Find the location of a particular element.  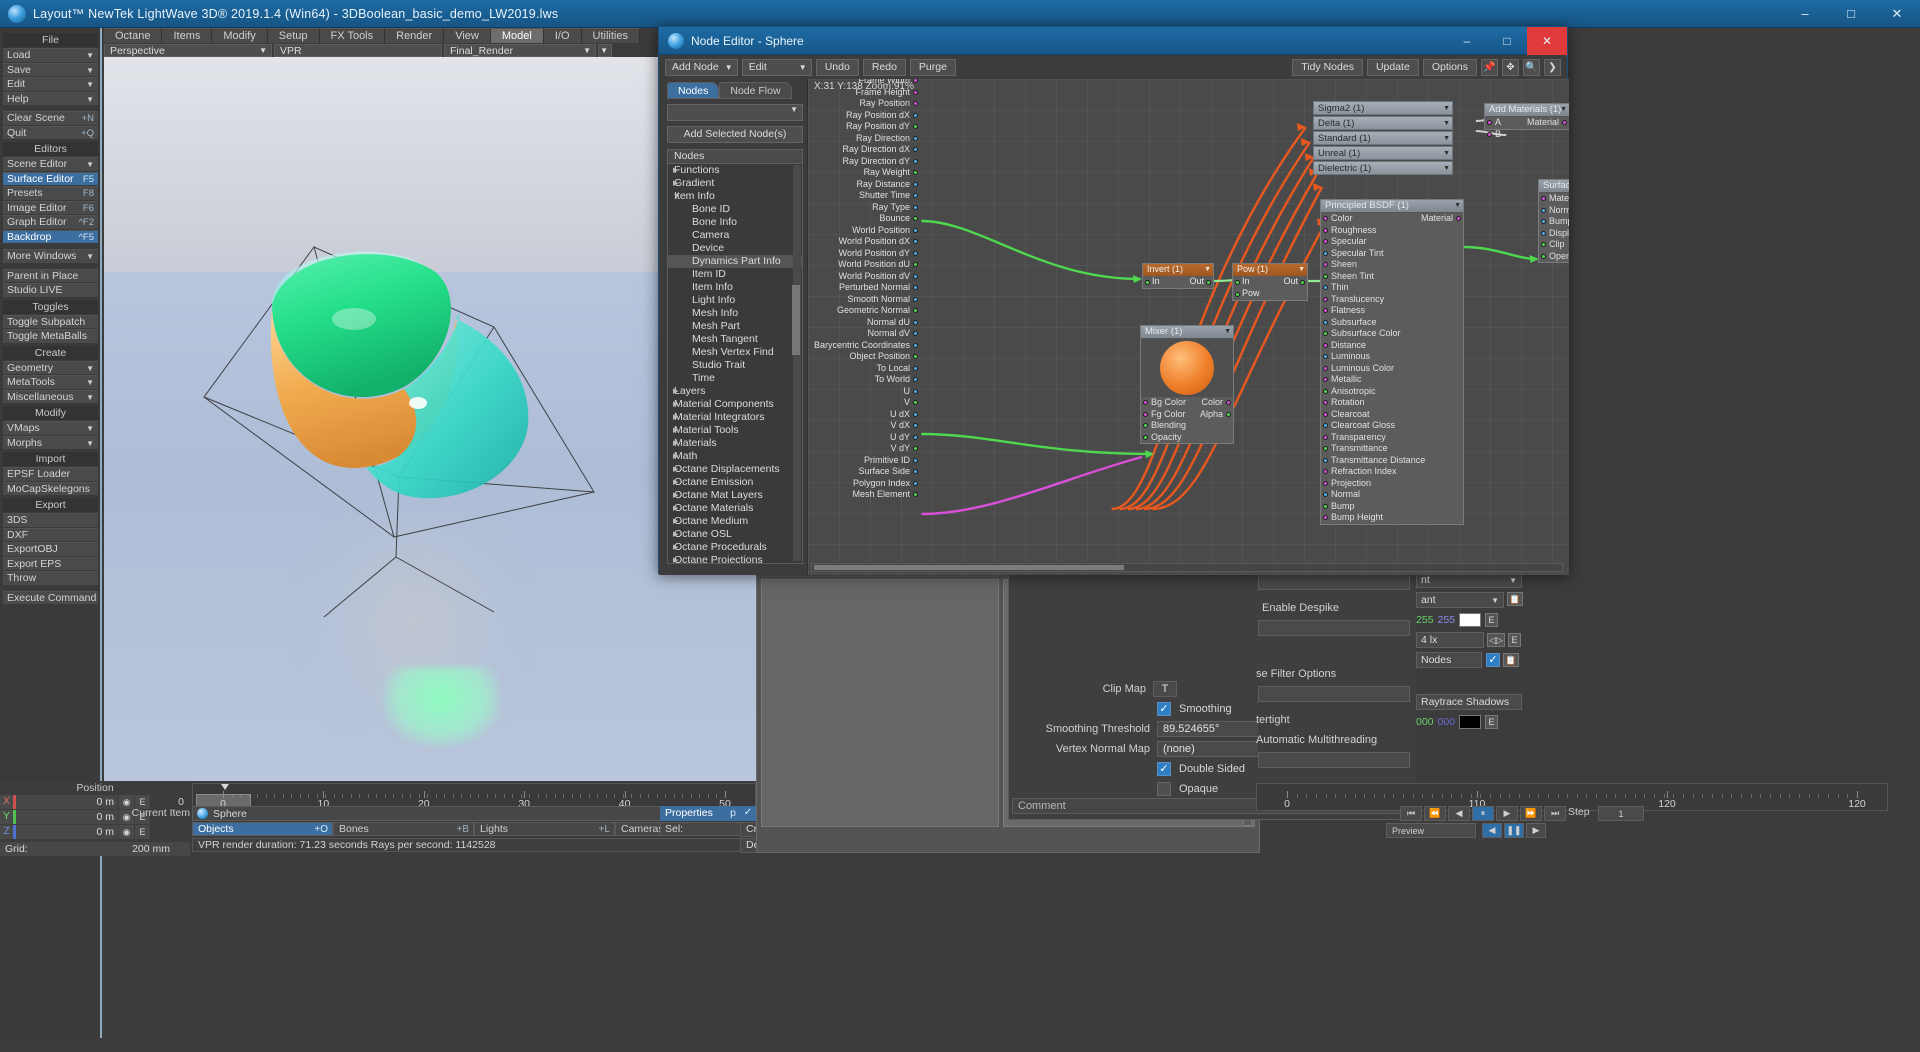

redo-button: Redo is located at coordinates (884, 67).